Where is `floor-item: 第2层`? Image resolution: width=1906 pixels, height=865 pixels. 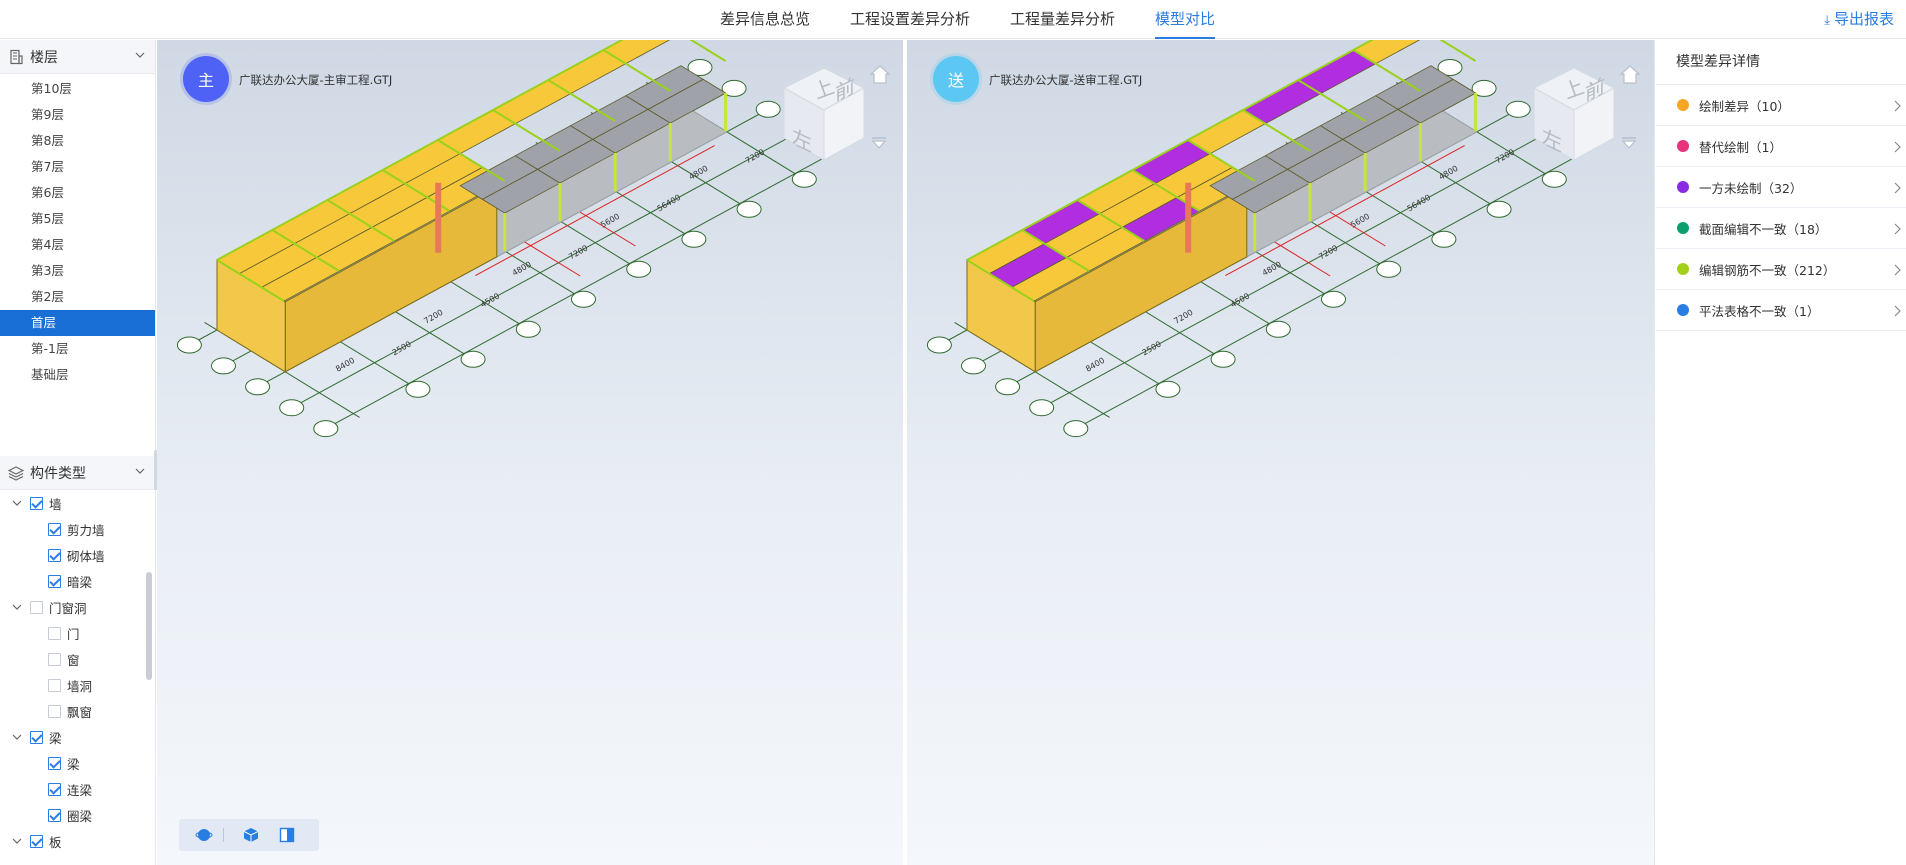 floor-item: 第2层 is located at coordinates (77, 297).